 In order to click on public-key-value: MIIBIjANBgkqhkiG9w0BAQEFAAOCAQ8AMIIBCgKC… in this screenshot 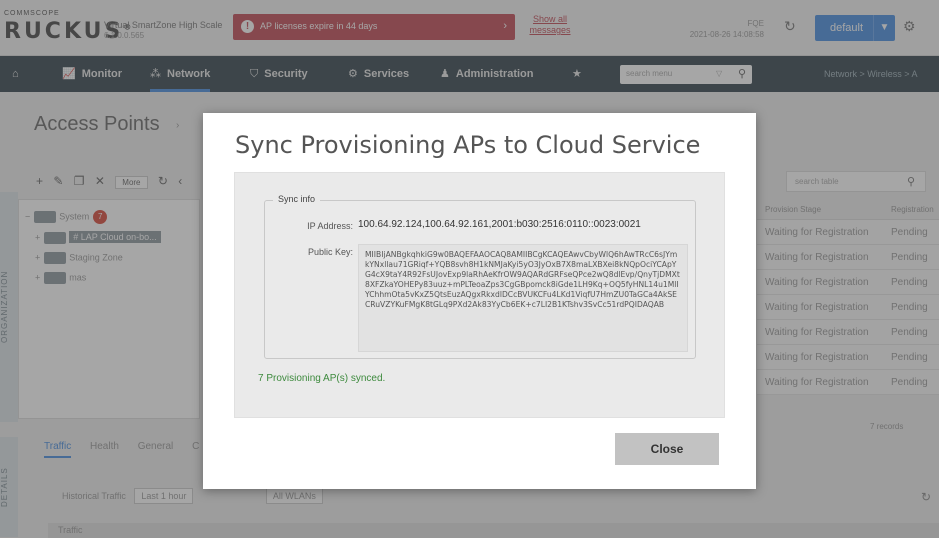, I will do `click(523, 298)`.